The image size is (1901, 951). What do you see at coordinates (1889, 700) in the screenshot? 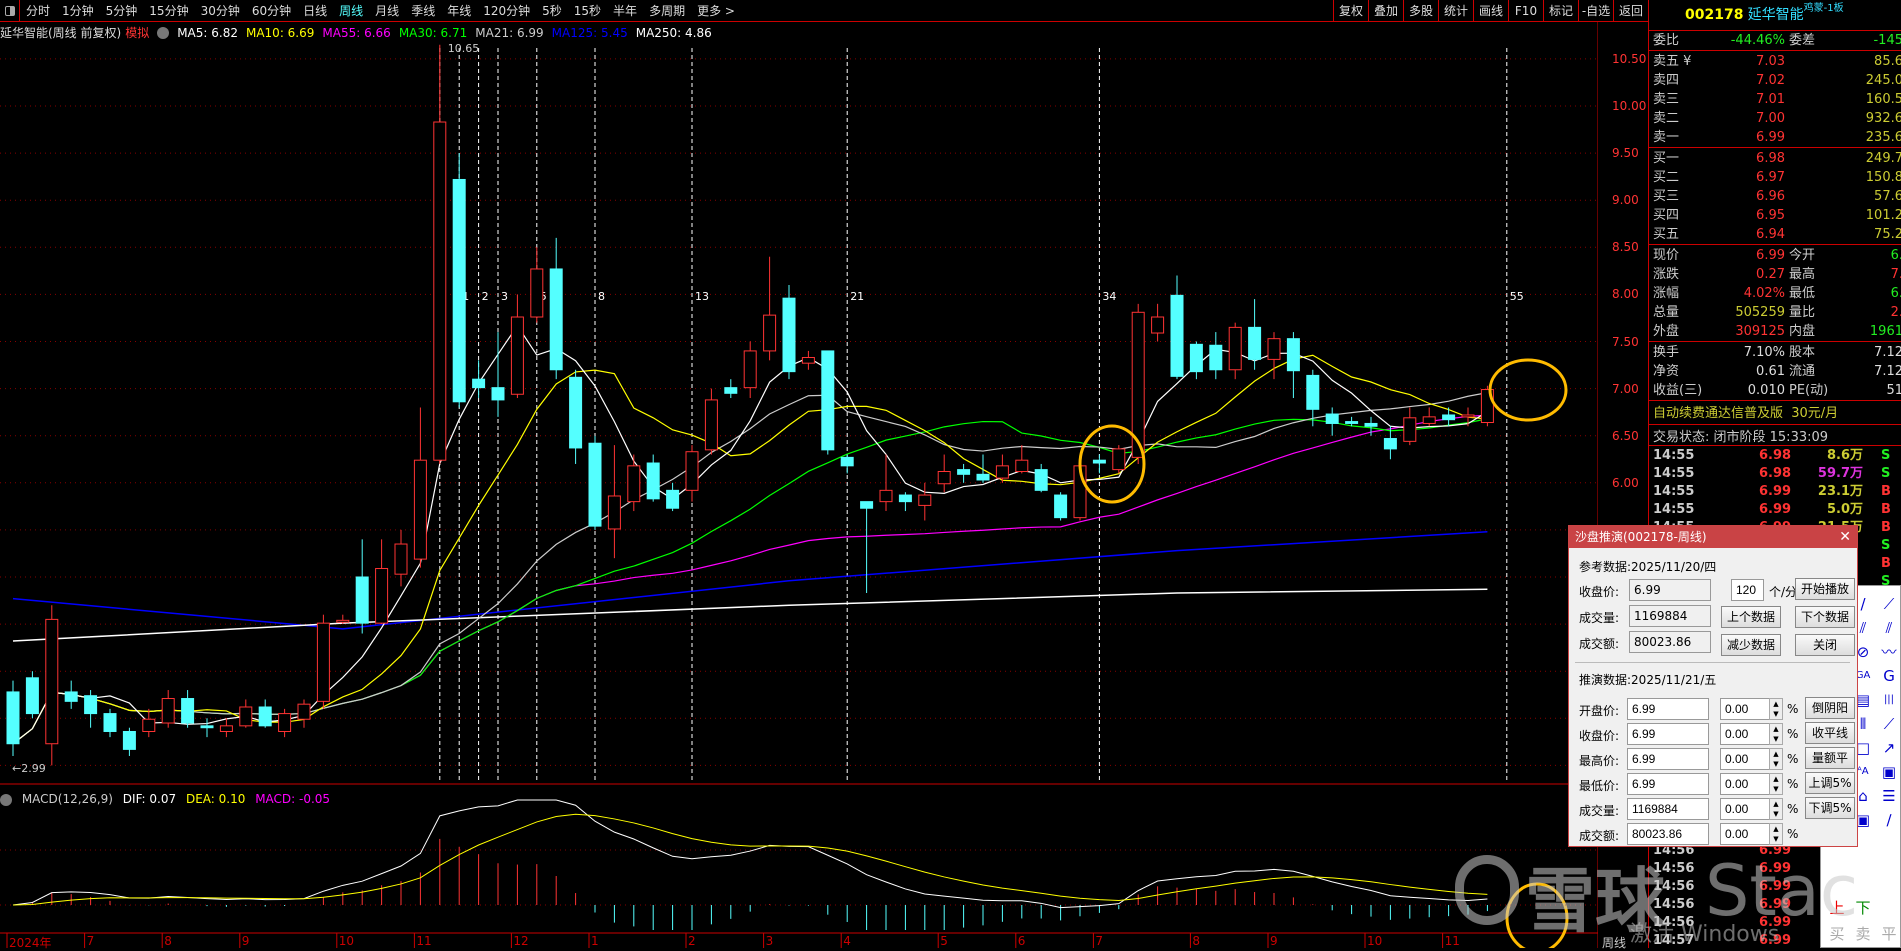
I see `drawing-tool-icon: |||` at bounding box center [1889, 700].